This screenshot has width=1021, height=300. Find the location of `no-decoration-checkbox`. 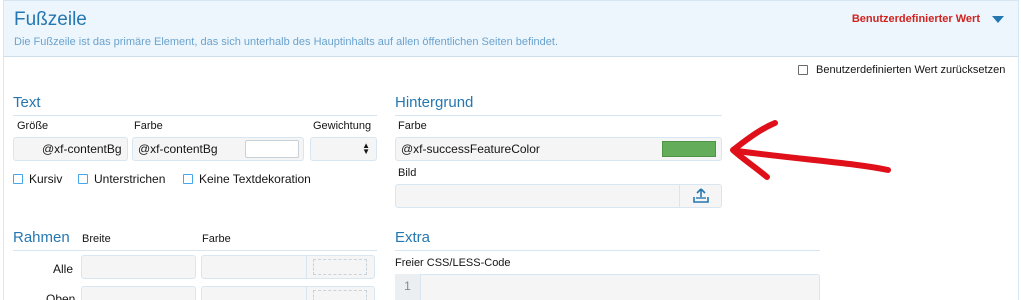

no-decoration-checkbox is located at coordinates (188, 179).